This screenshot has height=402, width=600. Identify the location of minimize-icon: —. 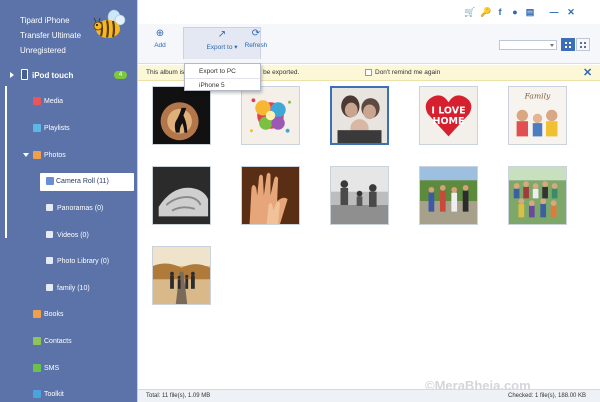
(554, 12).